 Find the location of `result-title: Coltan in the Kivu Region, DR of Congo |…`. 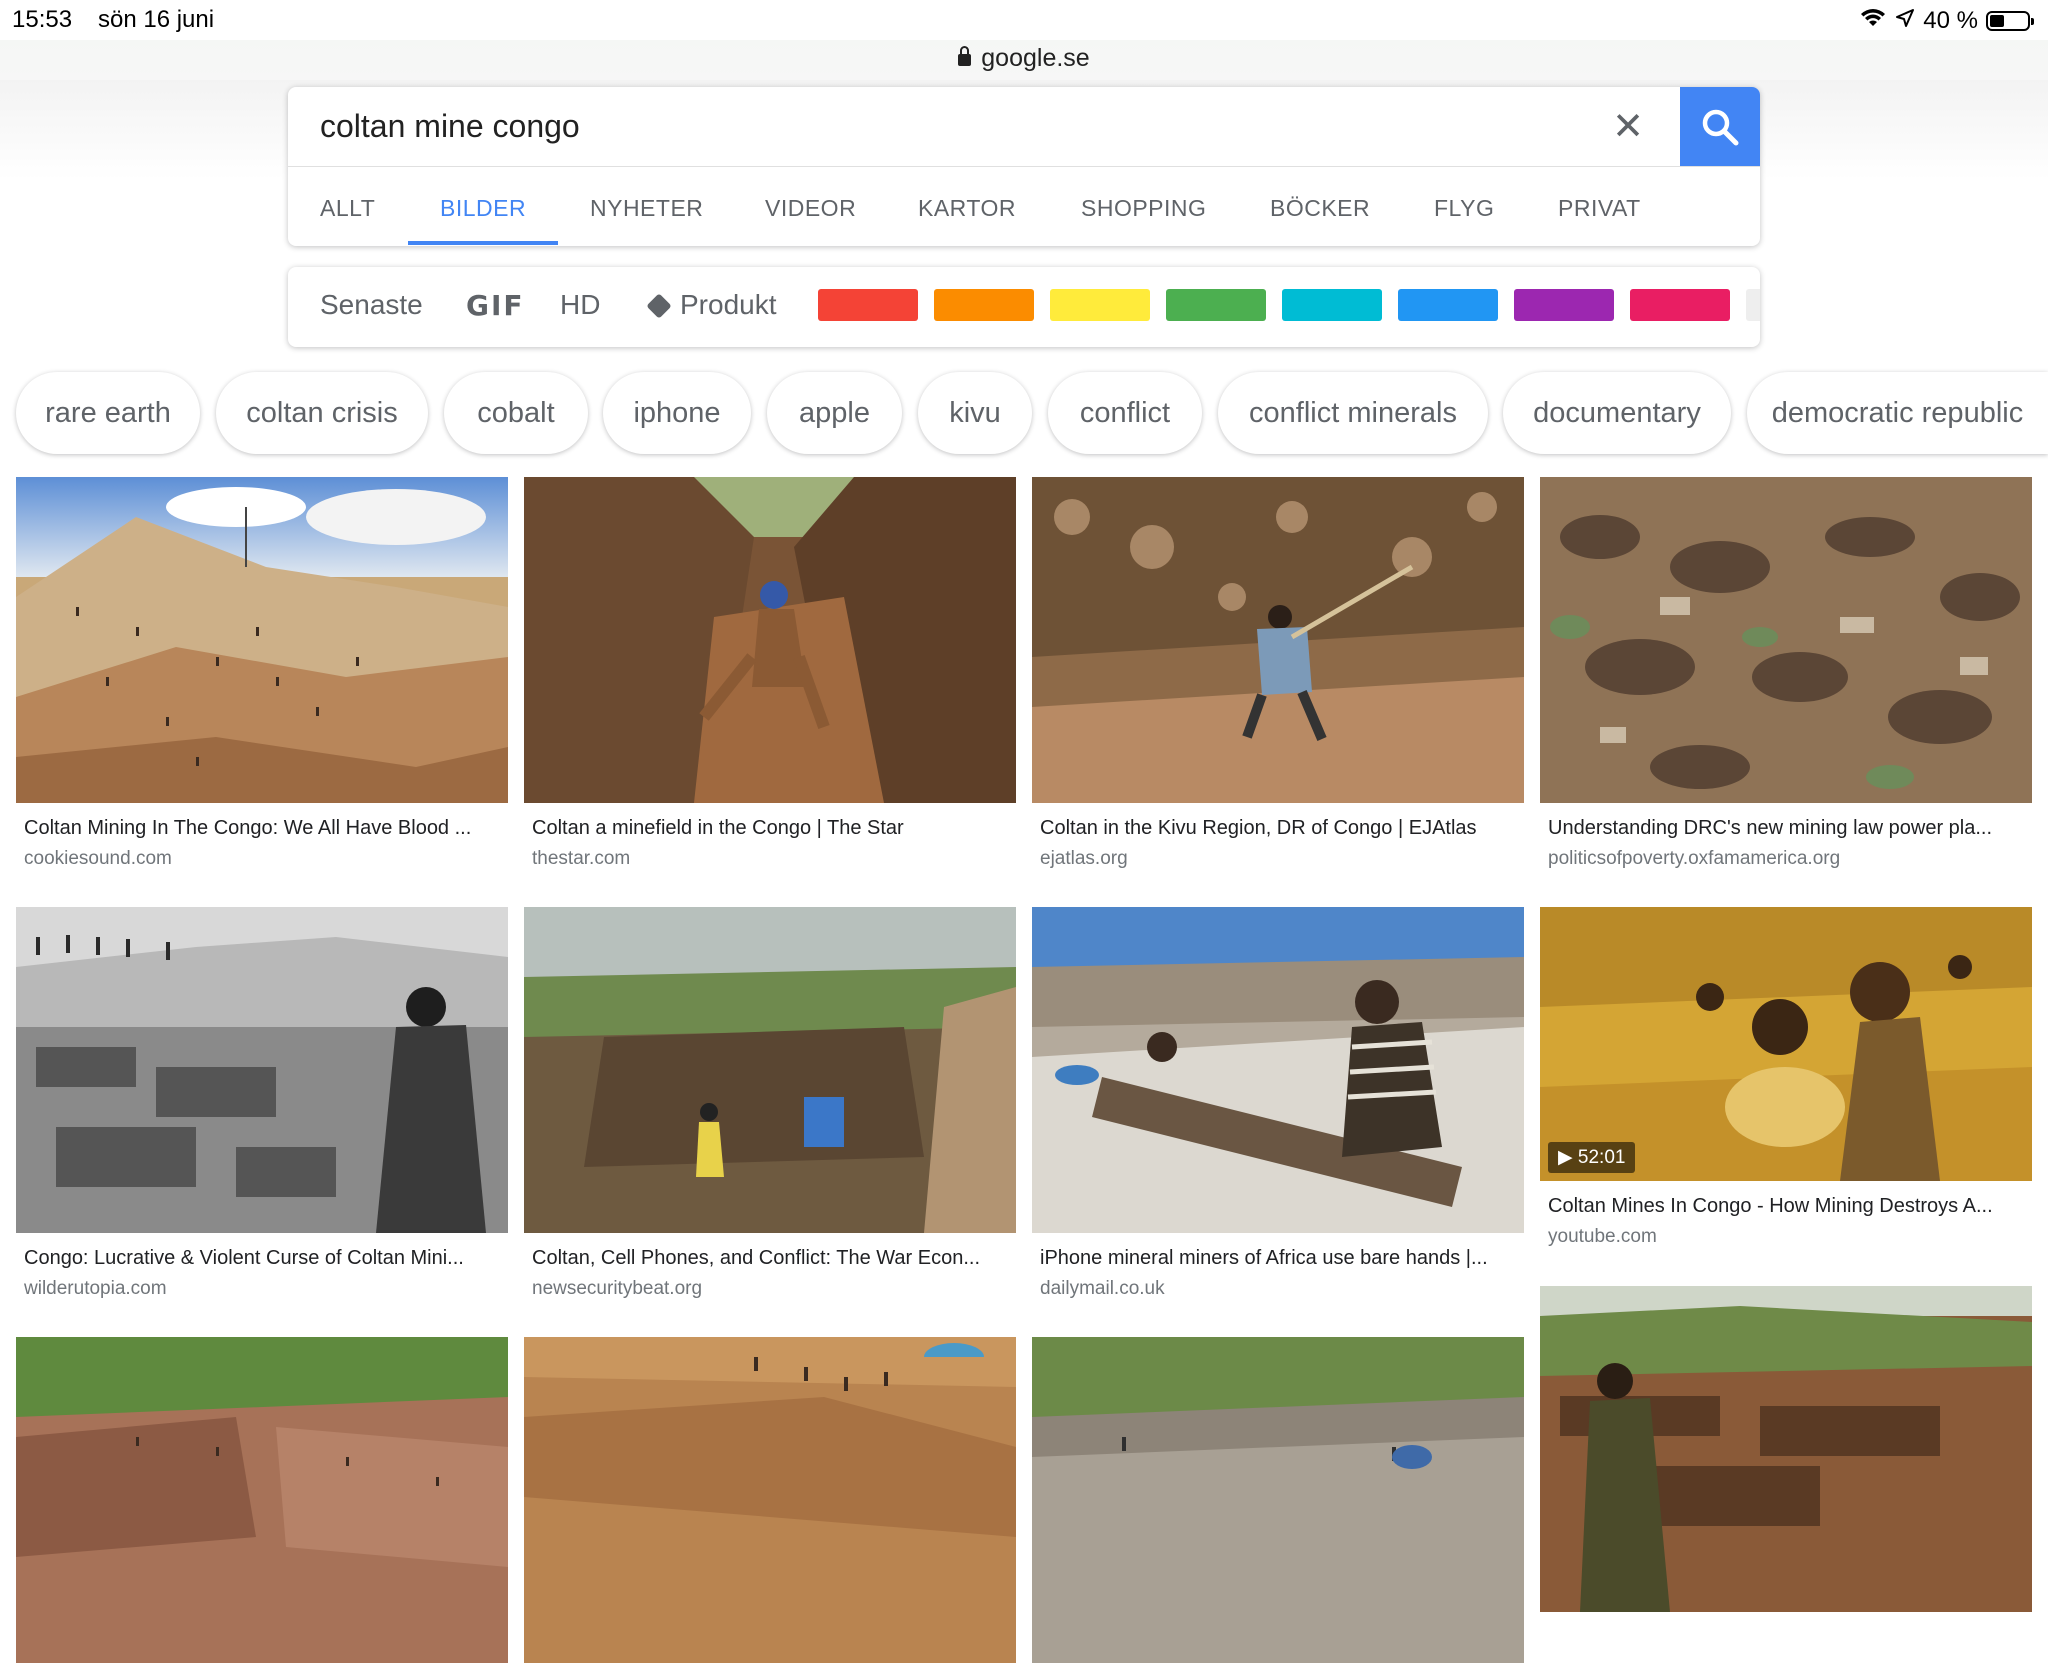

result-title: Coltan in the Kivu Region, DR of Congo |… is located at coordinates (1278, 828).